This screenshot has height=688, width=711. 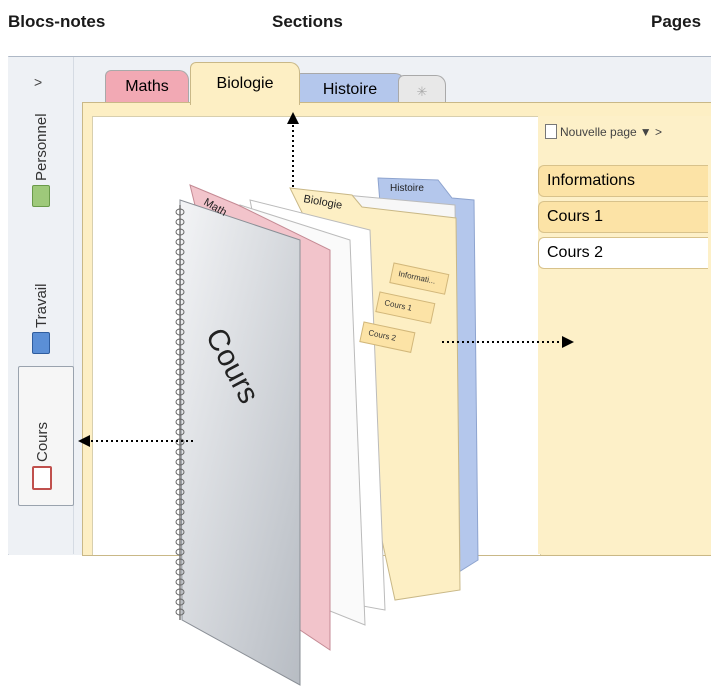 I want to click on tab-biologie: Biologie, so click(x=245, y=83).